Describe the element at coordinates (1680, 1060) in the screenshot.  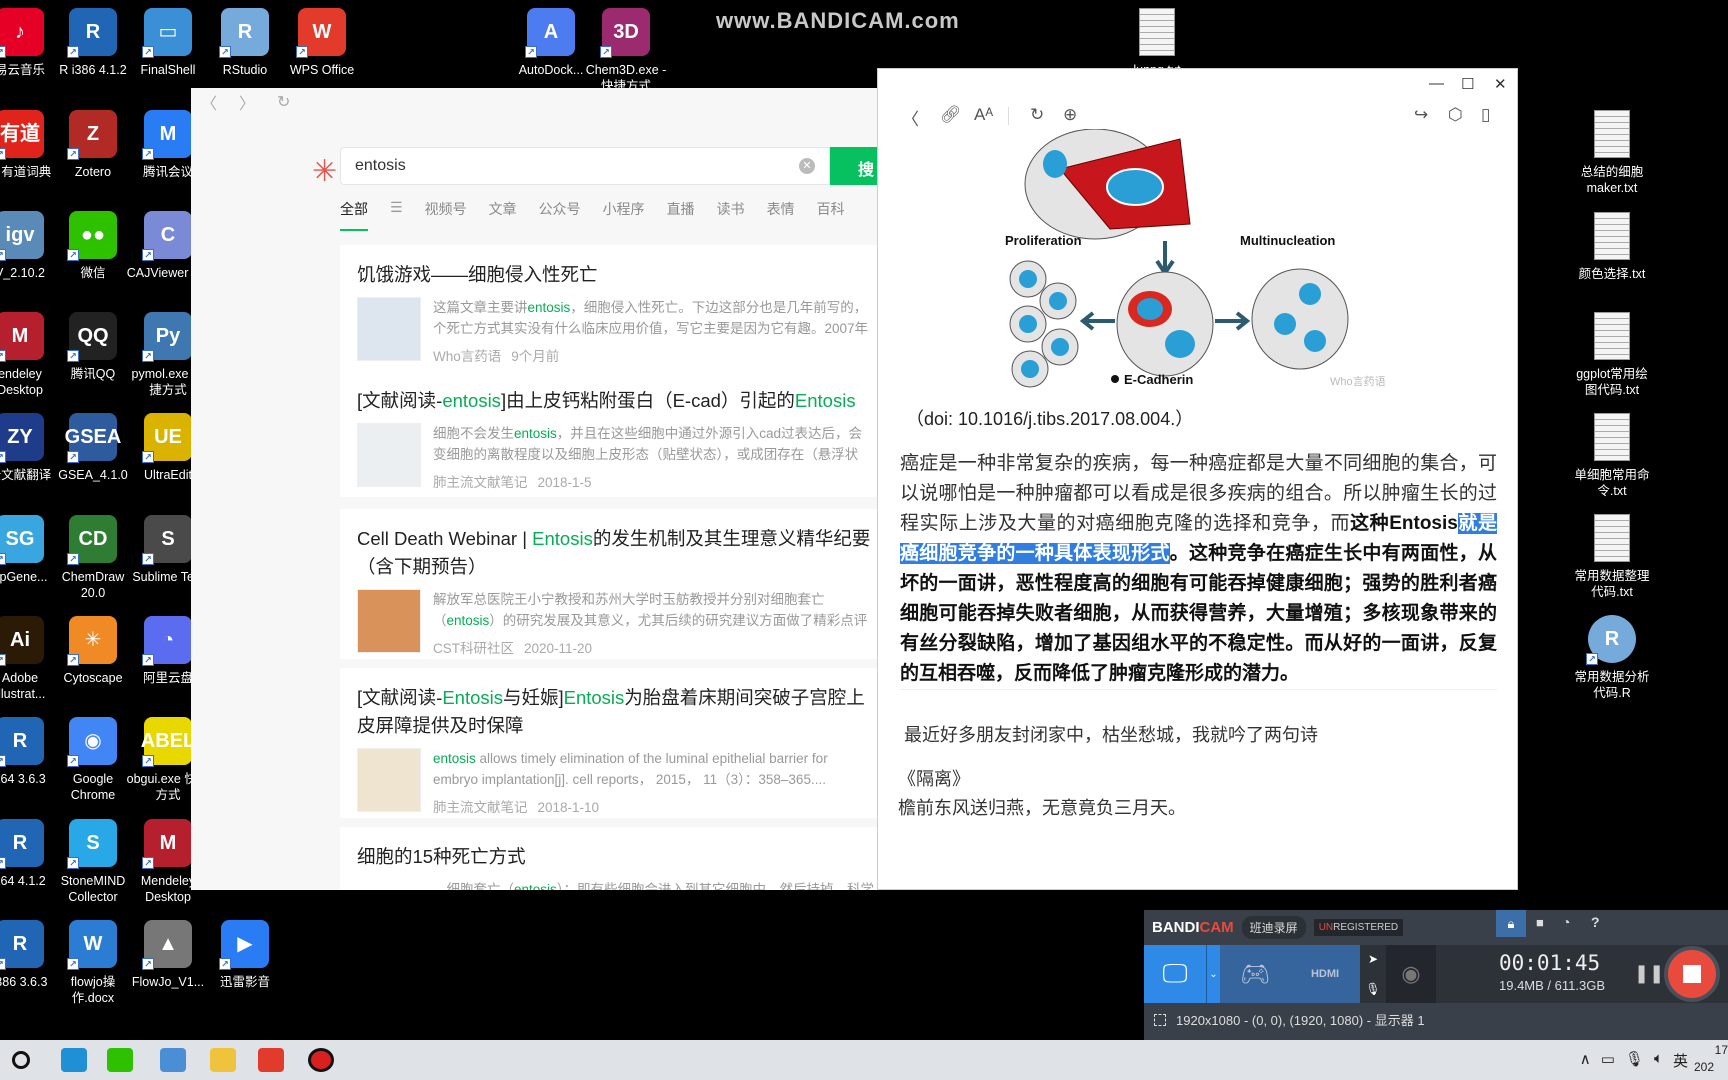
I see `ime-indicator: 英` at that location.